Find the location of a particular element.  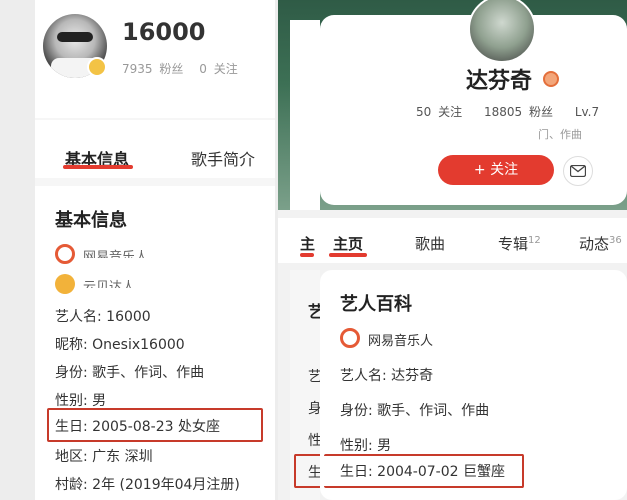

avatar is located at coordinates (502, 31).